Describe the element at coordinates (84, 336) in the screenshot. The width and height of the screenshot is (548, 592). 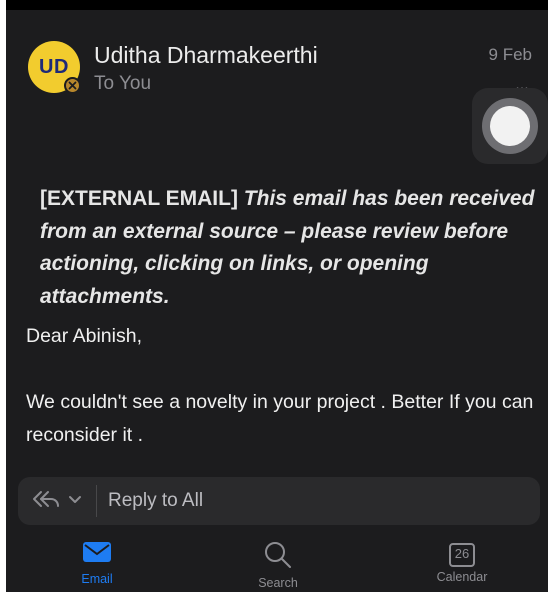
I see `email-greeting: Dear Abinish,` at that location.